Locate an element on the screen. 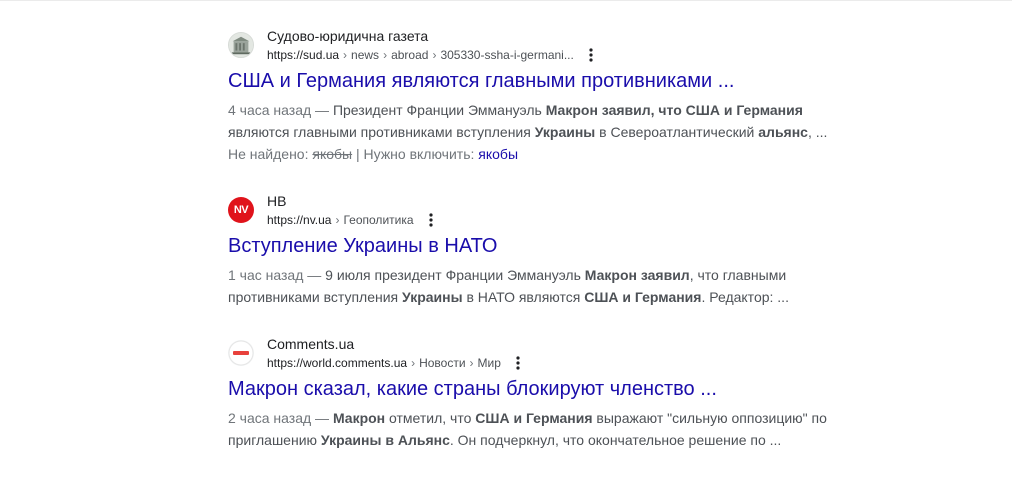  site-name: Comments.ua is located at coordinates (311, 344).